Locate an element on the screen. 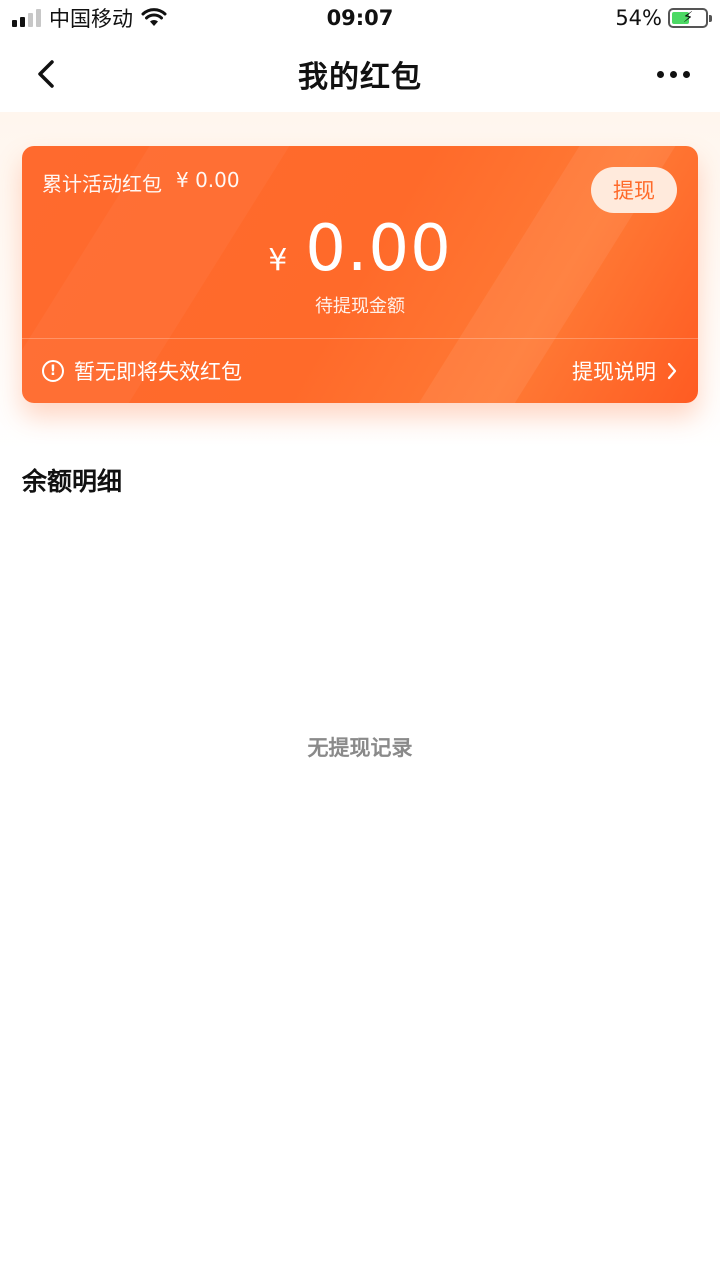 This screenshot has height=1280, width=720. chevron-right-icon is located at coordinates (672, 371).